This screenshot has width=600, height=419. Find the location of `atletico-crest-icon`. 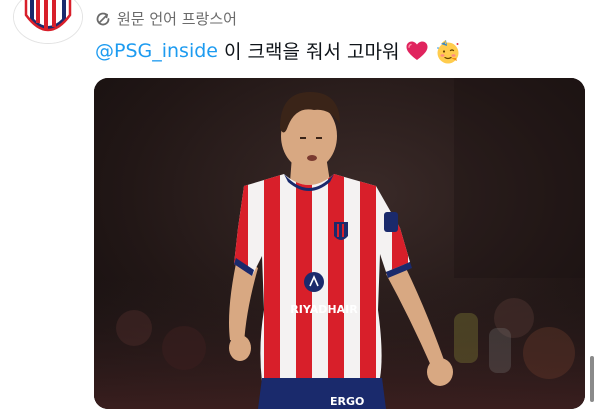

atletico-crest-icon is located at coordinates (48, 21).